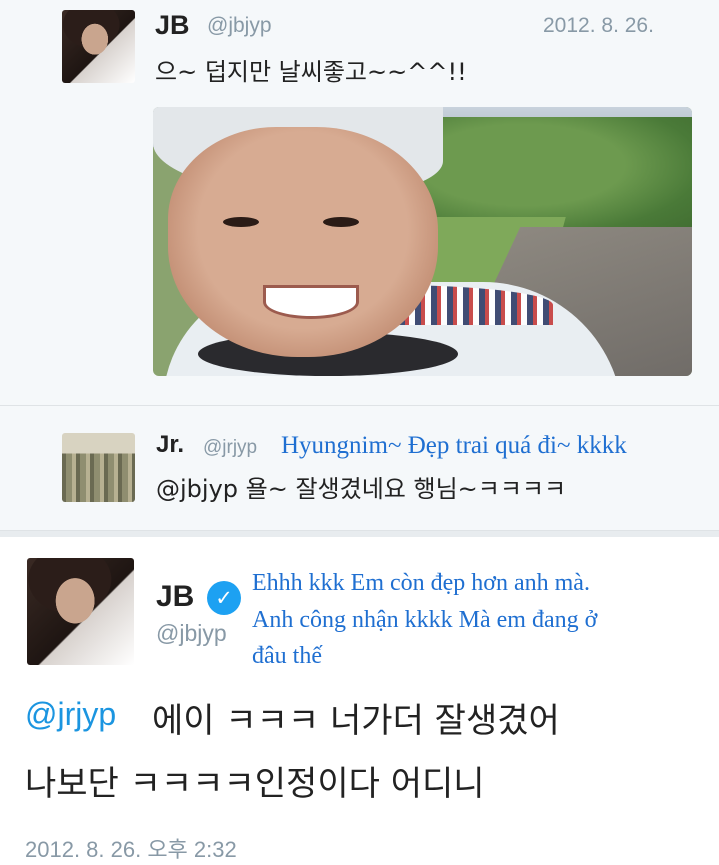 The height and width of the screenshot is (865, 719). What do you see at coordinates (131, 848) in the screenshot?
I see `tweet-timestamp: 2012. 8. 26. 오후 2:32` at bounding box center [131, 848].